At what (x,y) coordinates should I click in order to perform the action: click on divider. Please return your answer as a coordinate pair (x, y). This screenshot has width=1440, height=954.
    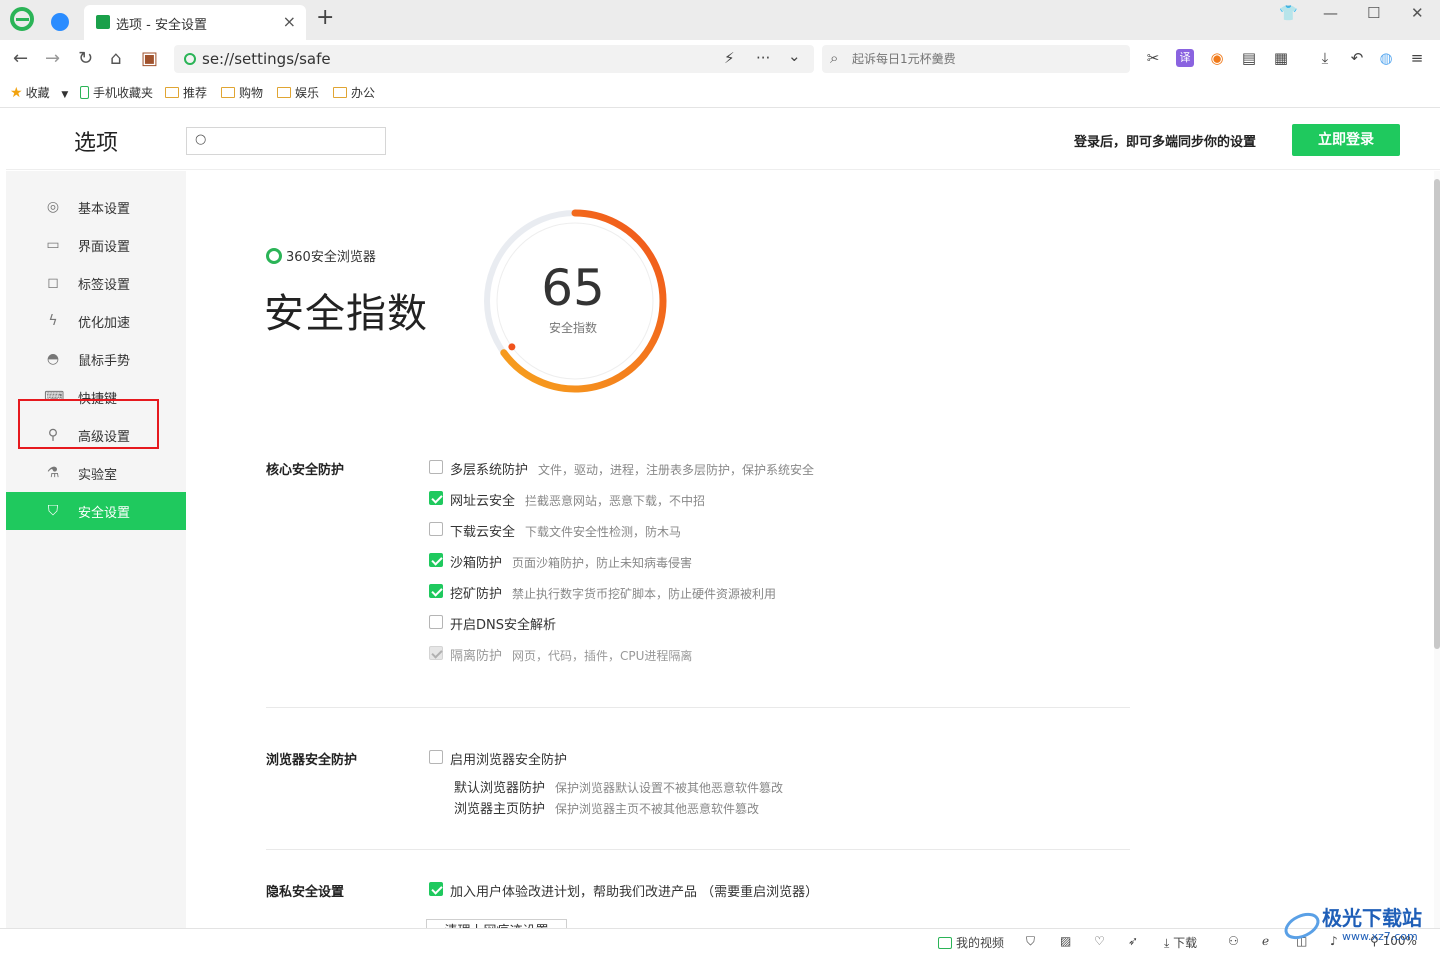
    Looking at the image, I should click on (698, 707).